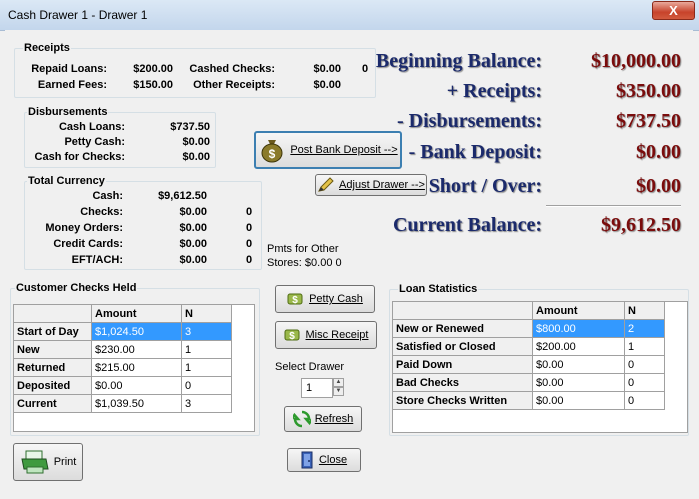 The height and width of the screenshot is (499, 699). What do you see at coordinates (344, 150) in the screenshot?
I see `post-bank-deposit-label: Post Bank Deposit -->` at bounding box center [344, 150].